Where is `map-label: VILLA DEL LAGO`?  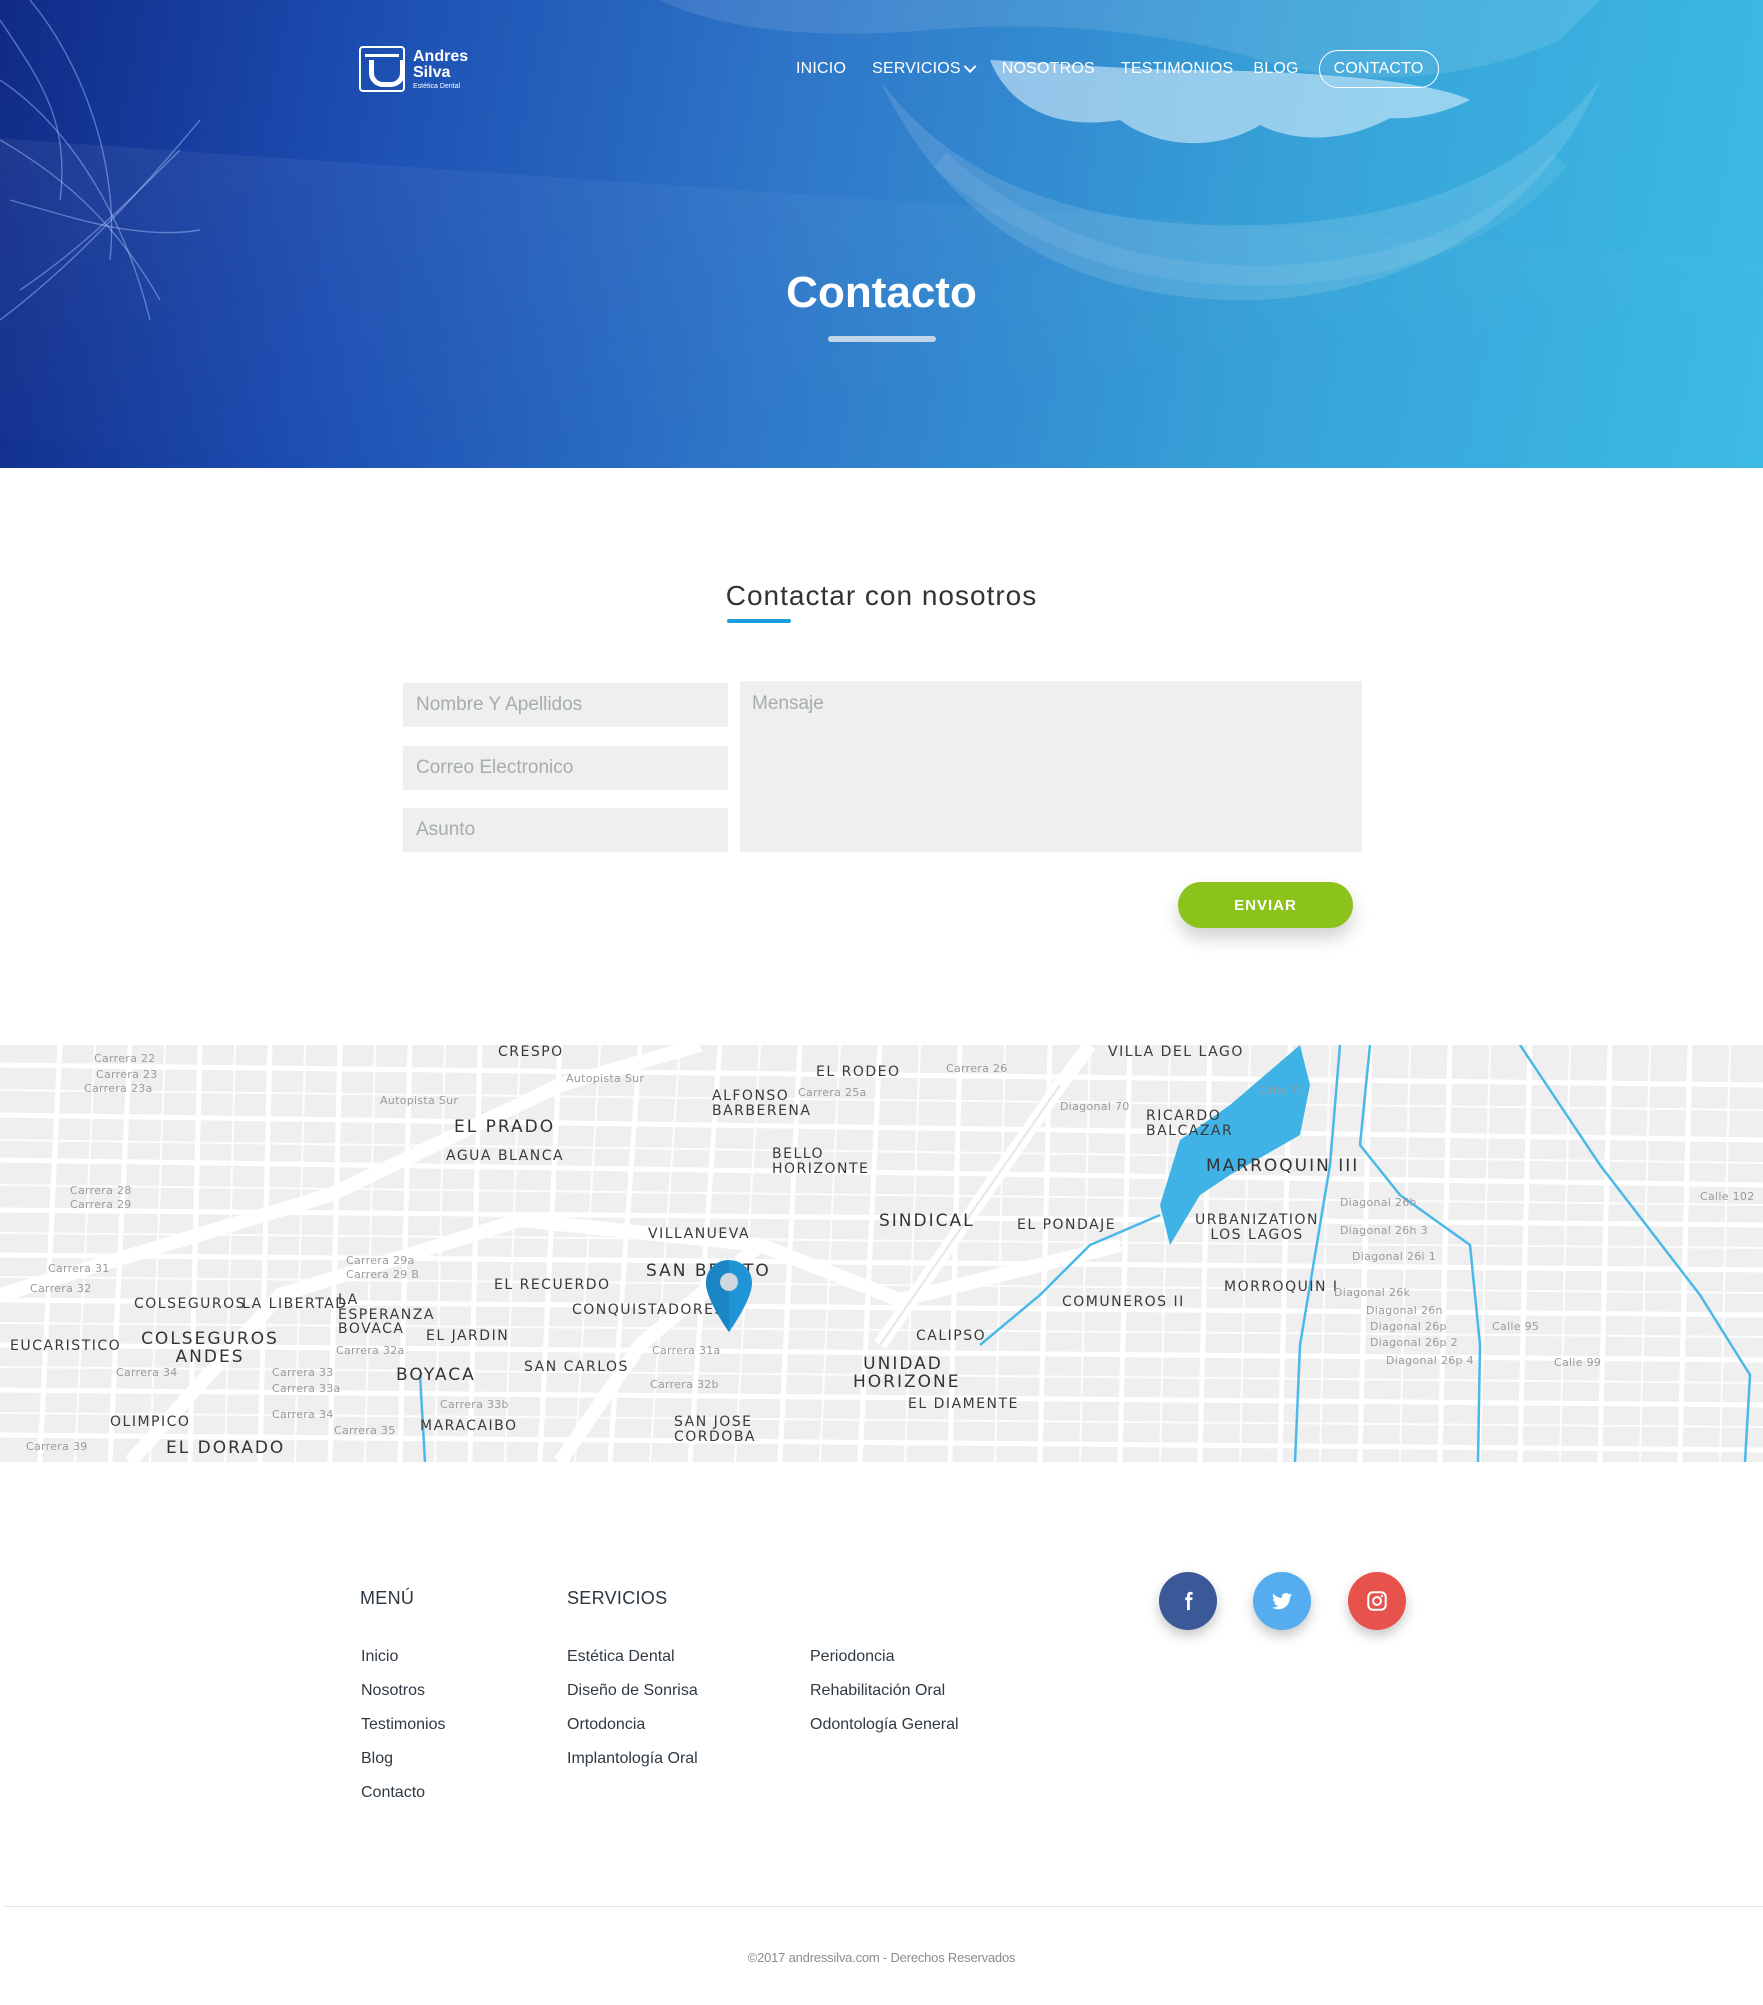
map-label: VILLA DEL LAGO is located at coordinates (1176, 1052).